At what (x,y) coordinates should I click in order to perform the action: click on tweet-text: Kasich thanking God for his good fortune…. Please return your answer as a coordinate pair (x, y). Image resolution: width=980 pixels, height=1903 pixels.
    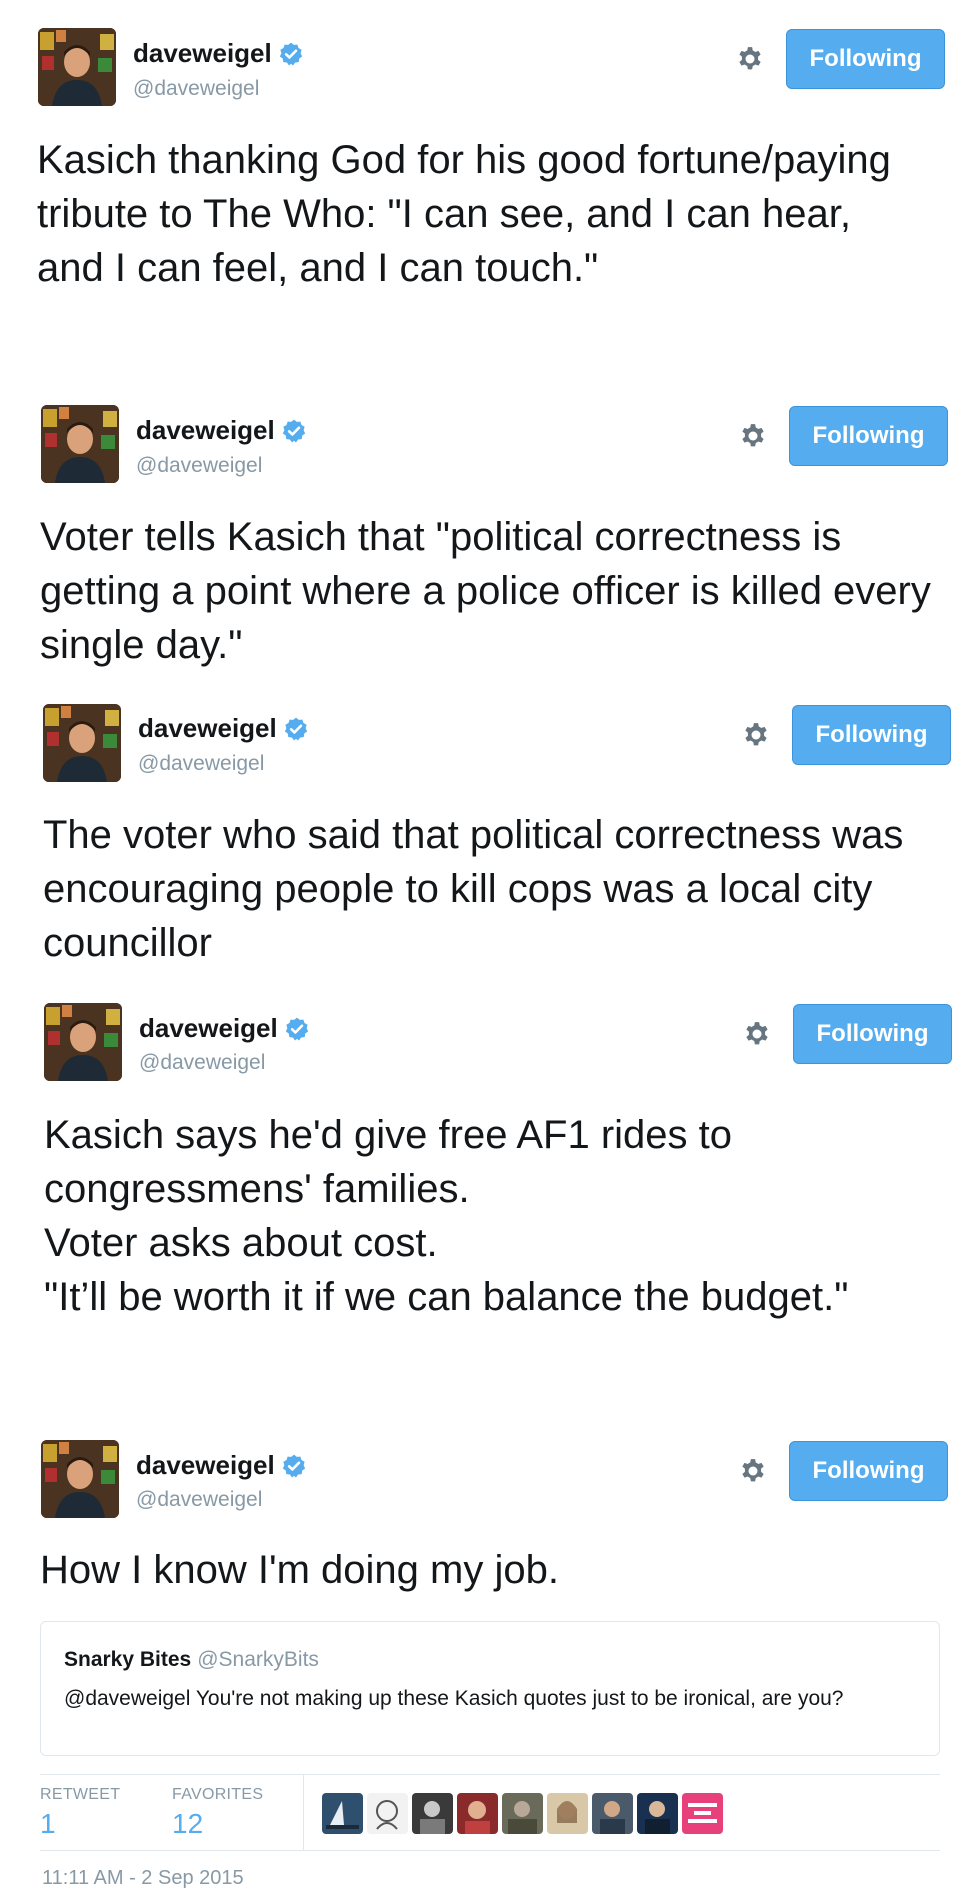
    Looking at the image, I should click on (470, 214).